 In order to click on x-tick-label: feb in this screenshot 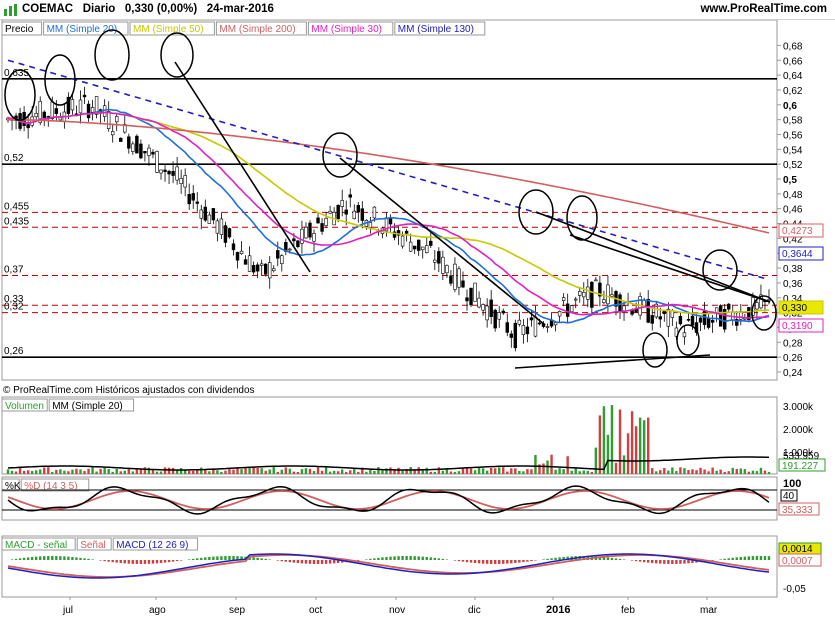, I will do `click(628, 610)`.